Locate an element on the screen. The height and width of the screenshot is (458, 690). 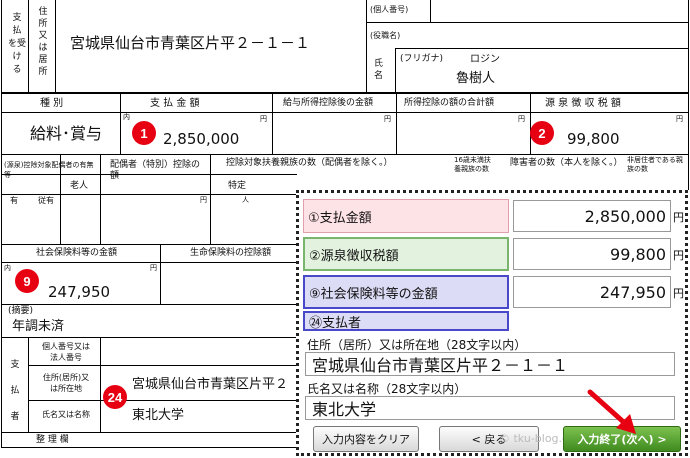
remarks-label: (摘要) is located at coordinates (21, 311).